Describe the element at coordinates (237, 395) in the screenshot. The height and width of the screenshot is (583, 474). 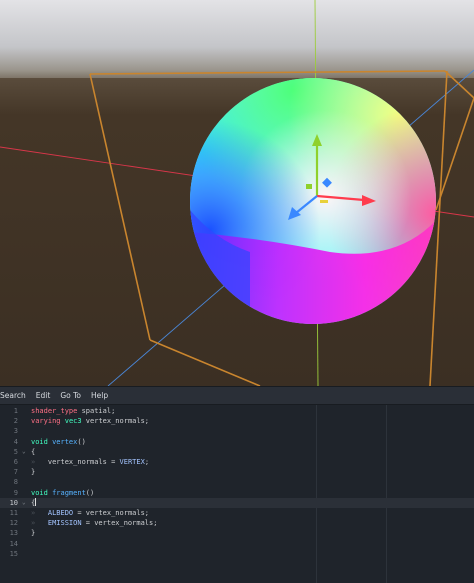
I see `script-menu-bar: Search Edit Go To Help` at that location.